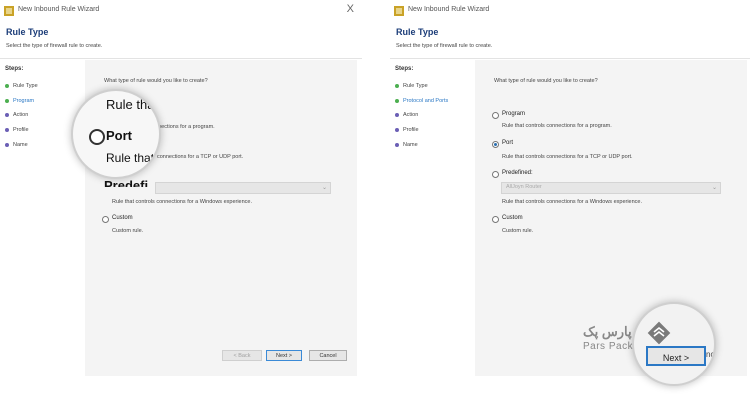 This screenshot has width=750, height=413. Describe the element at coordinates (513, 114) in the screenshot. I see `program-label: Program` at that location.